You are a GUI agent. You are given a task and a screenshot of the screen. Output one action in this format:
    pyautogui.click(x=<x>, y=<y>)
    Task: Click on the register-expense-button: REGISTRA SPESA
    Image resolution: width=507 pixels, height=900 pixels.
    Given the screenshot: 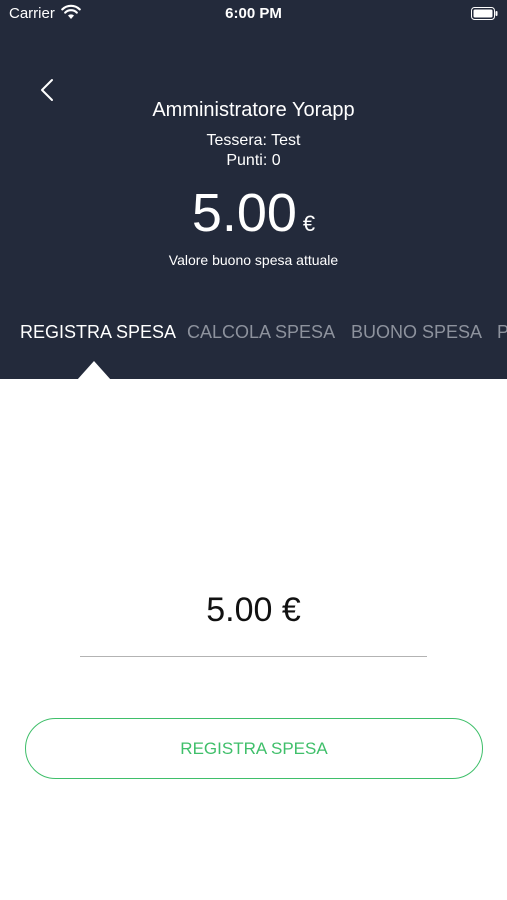 What is the action you would take?
    pyautogui.click(x=254, y=748)
    